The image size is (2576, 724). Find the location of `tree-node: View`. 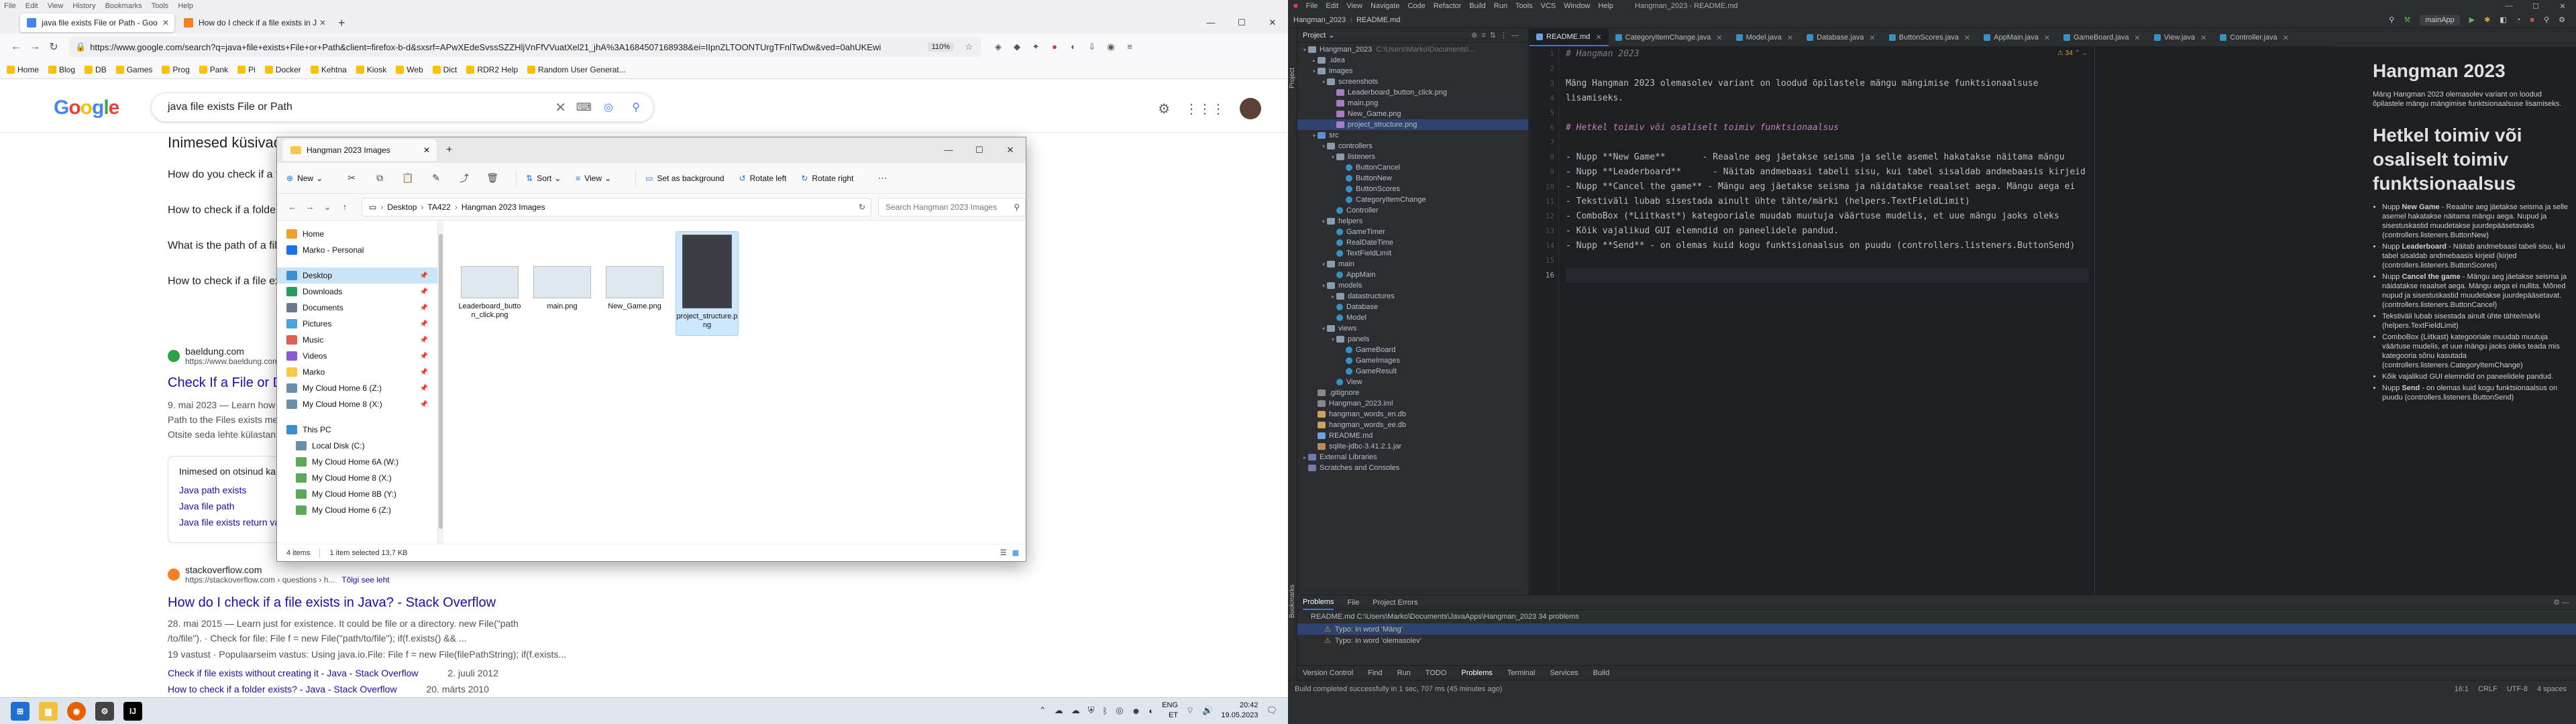

tree-node: View is located at coordinates (1412, 382).